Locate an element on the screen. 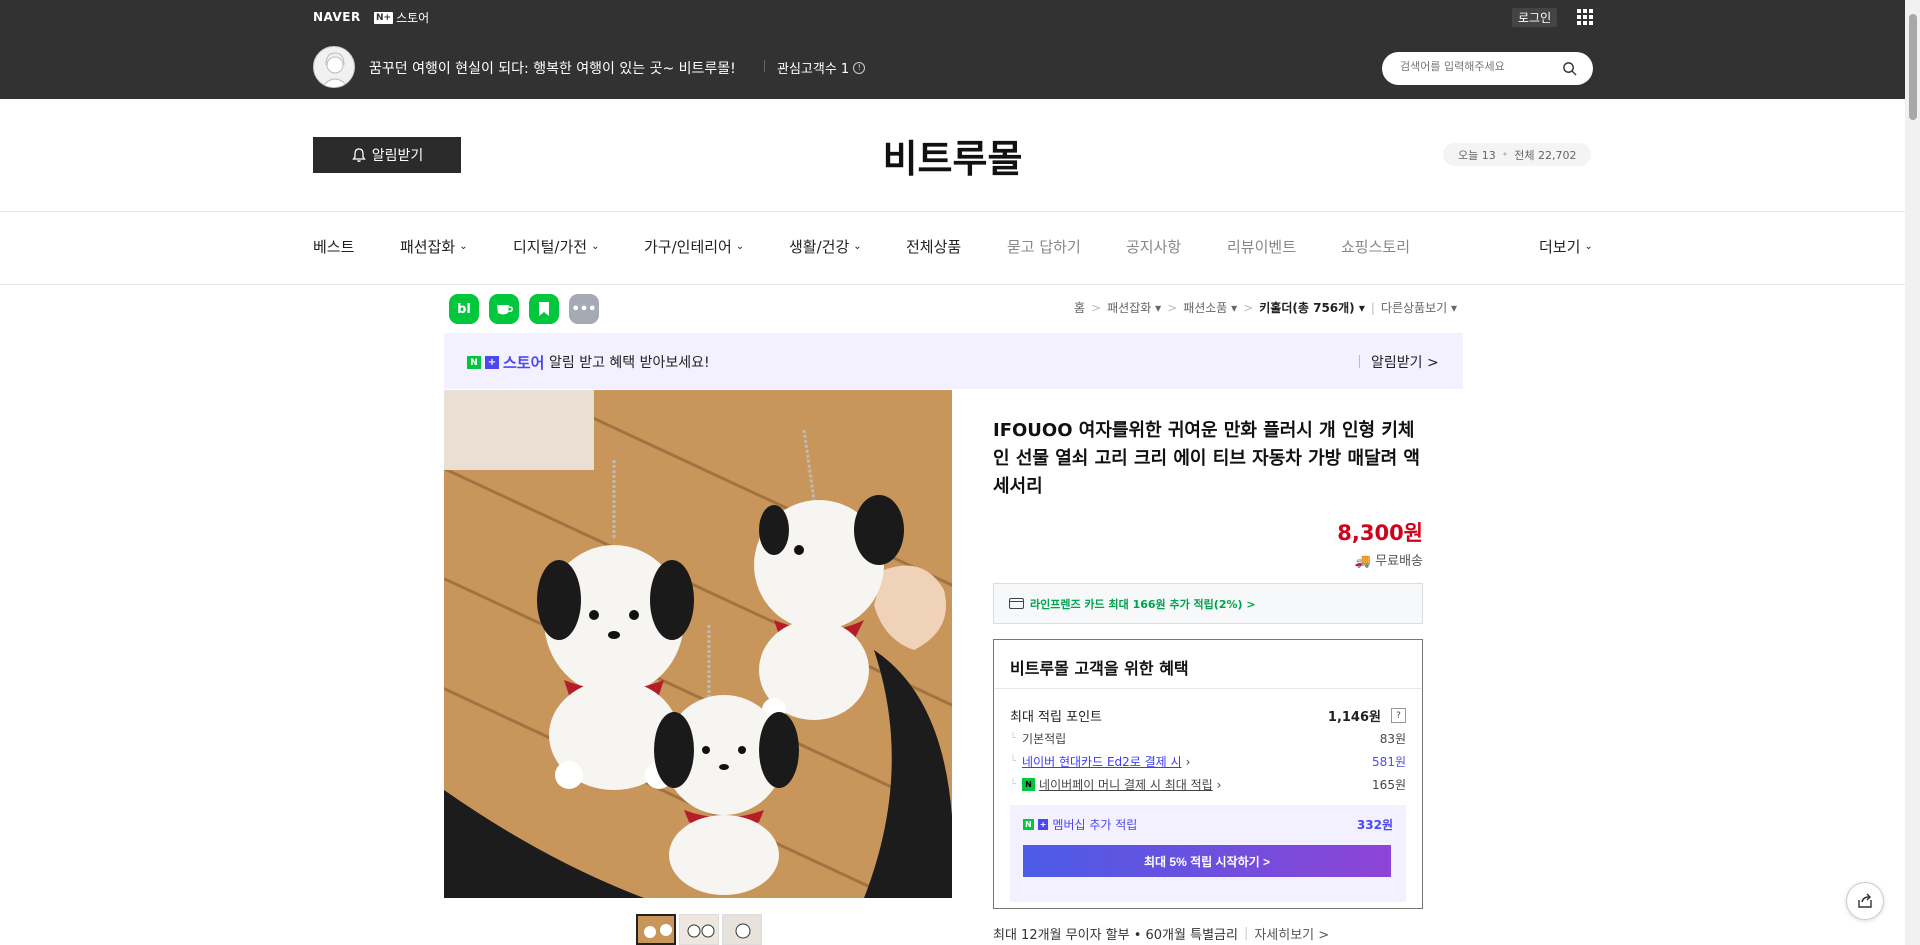  membership-label-group: N + 멤버십 추가 적립 is located at coordinates (1080, 824).